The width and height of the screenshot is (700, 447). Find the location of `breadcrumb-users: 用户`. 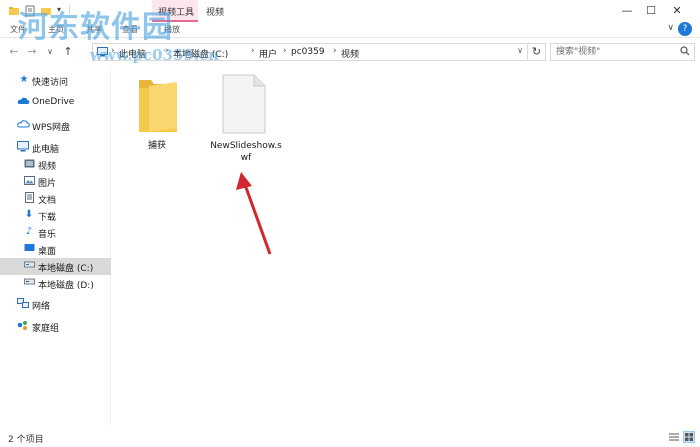

breadcrumb-users: 用户 is located at coordinates (268, 53).